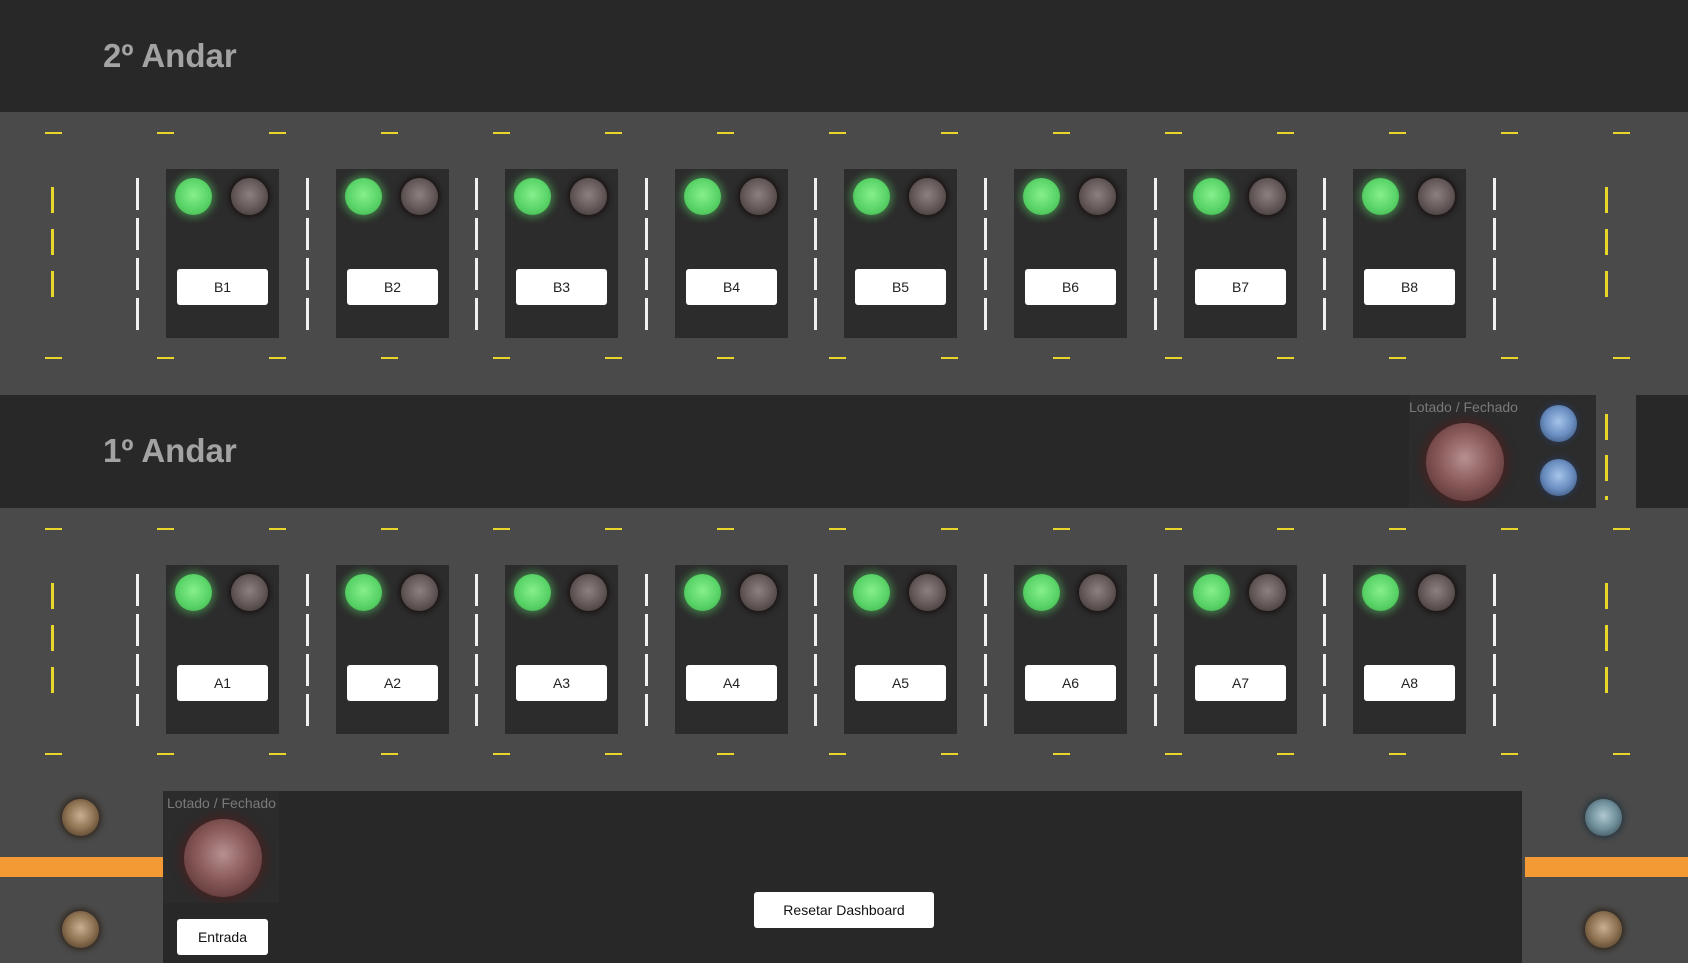 Image resolution: width=1688 pixels, height=963 pixels. I want to click on entrance-button: Entrada, so click(222, 937).